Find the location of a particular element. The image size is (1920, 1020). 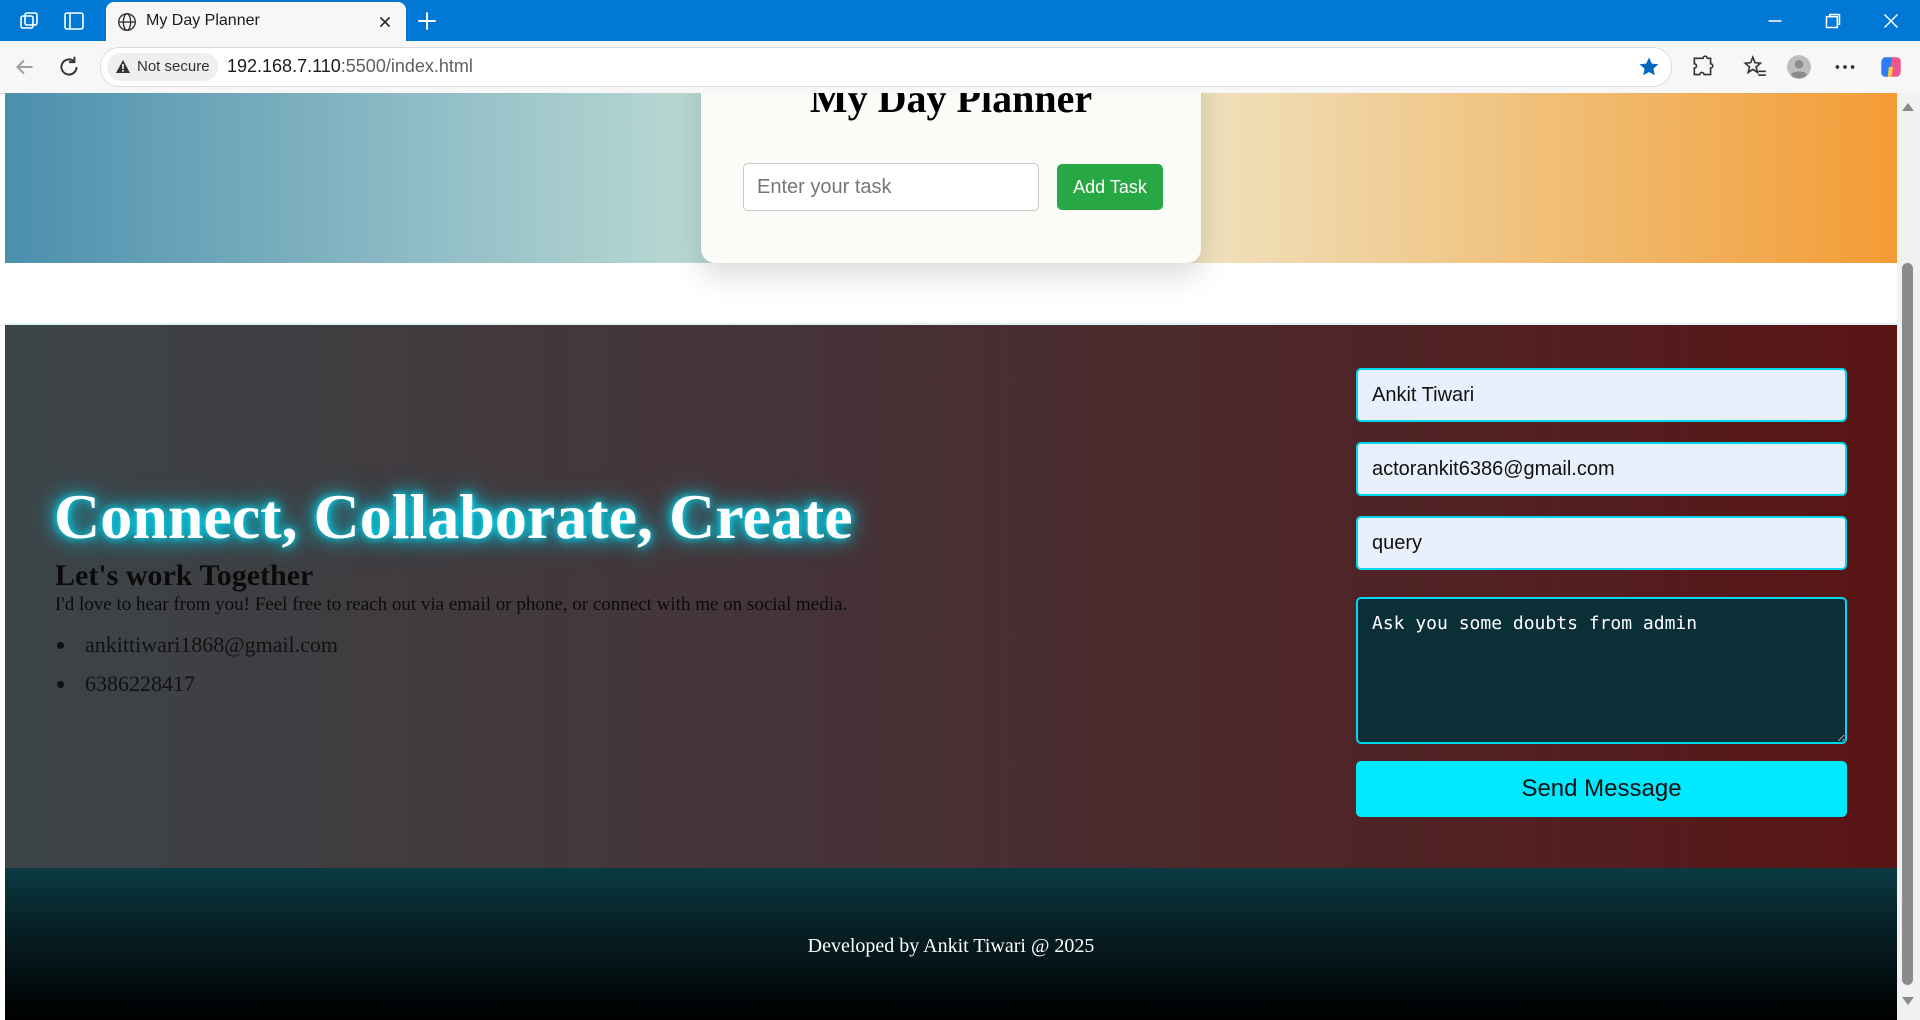

url-text: 192.168.7.110:5500/index.html is located at coordinates (350, 66).